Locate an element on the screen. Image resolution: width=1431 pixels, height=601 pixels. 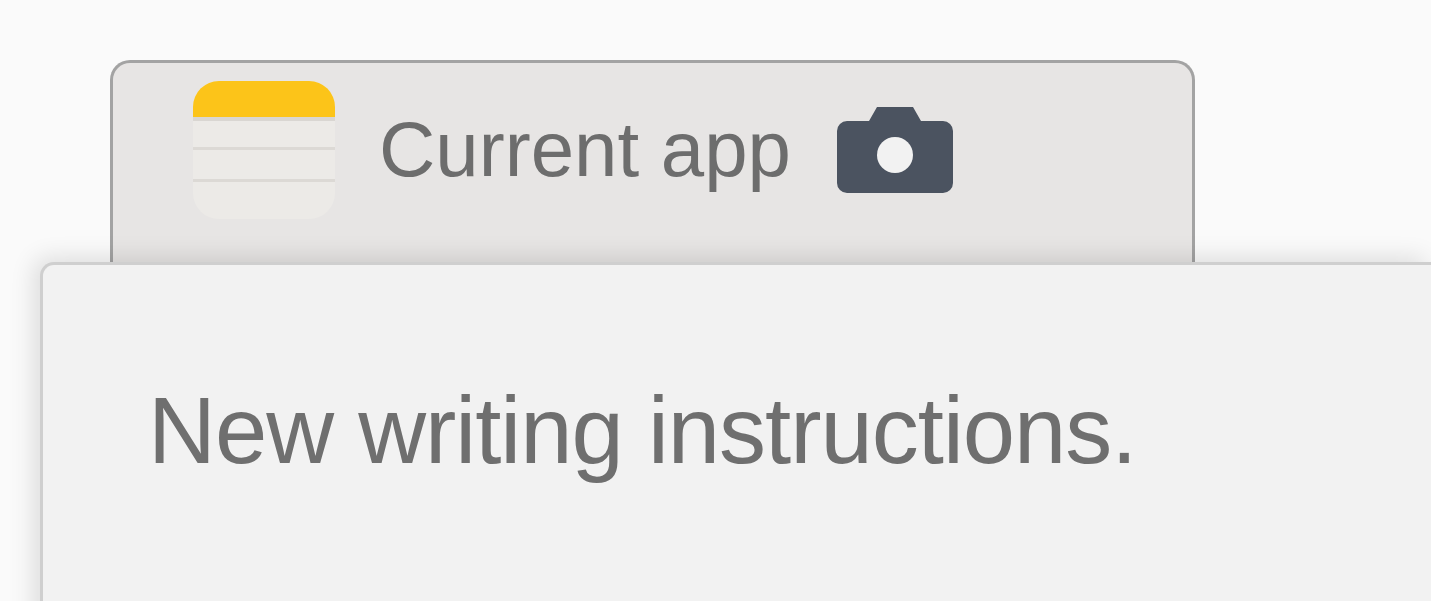
instructions-text: New writing instructions. is located at coordinates (642, 431).